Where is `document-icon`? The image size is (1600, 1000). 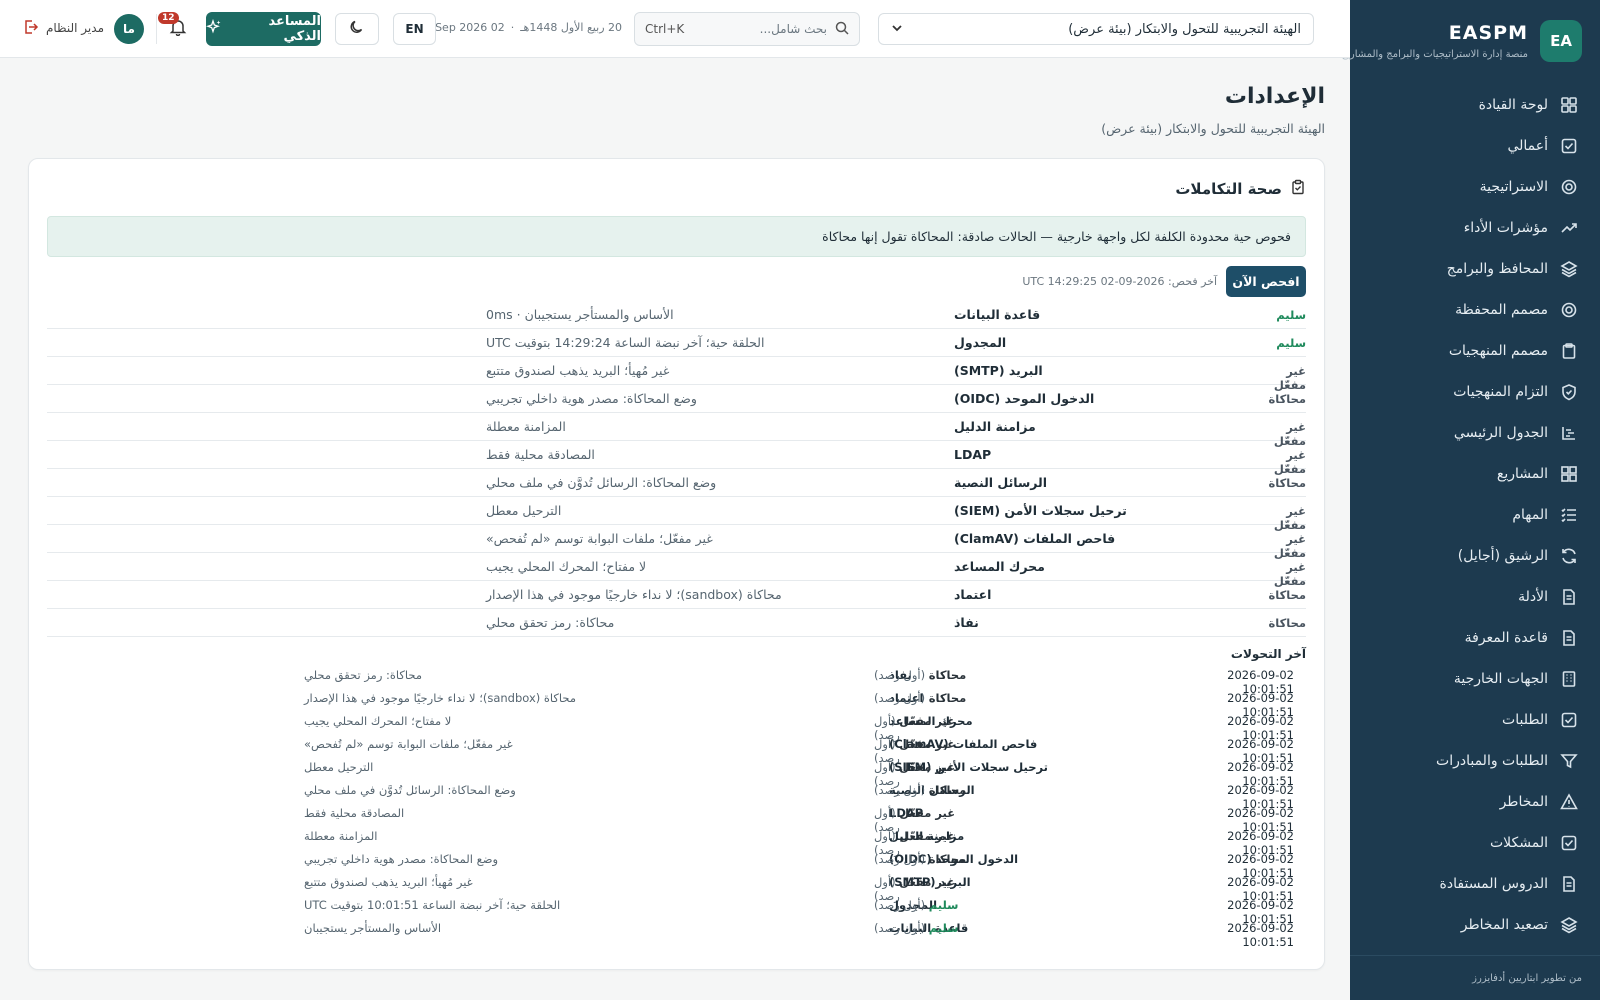
document-icon is located at coordinates (1569, 638).